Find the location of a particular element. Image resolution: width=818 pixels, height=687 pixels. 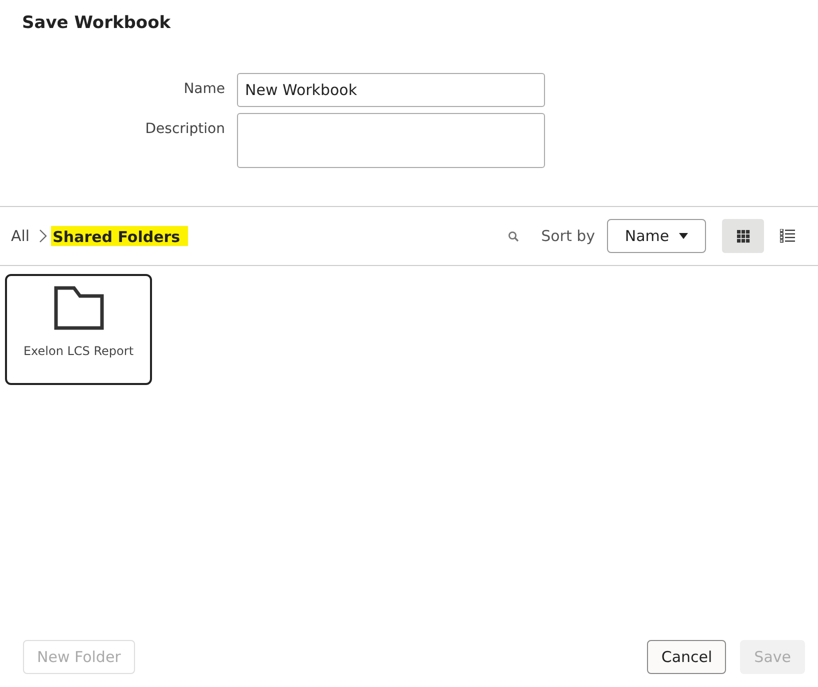

search-icon is located at coordinates (514, 236).